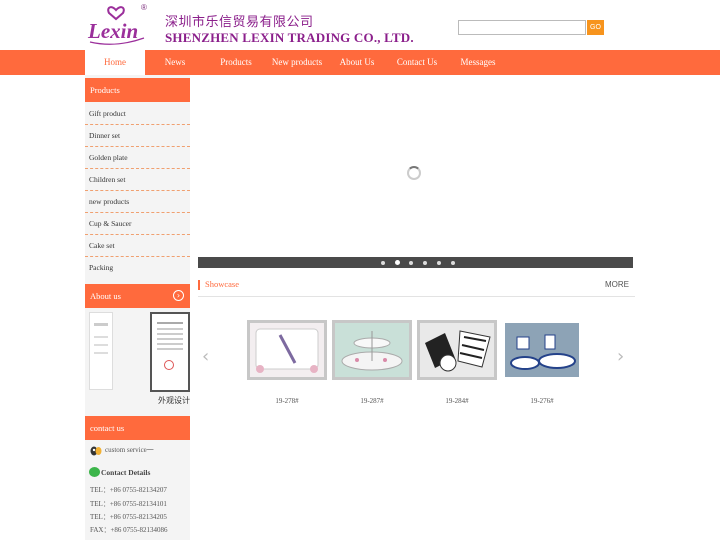 The width and height of the screenshot is (720, 540). I want to click on contact-tel-1: TEL：+86 0755-82134207, so click(128, 490).